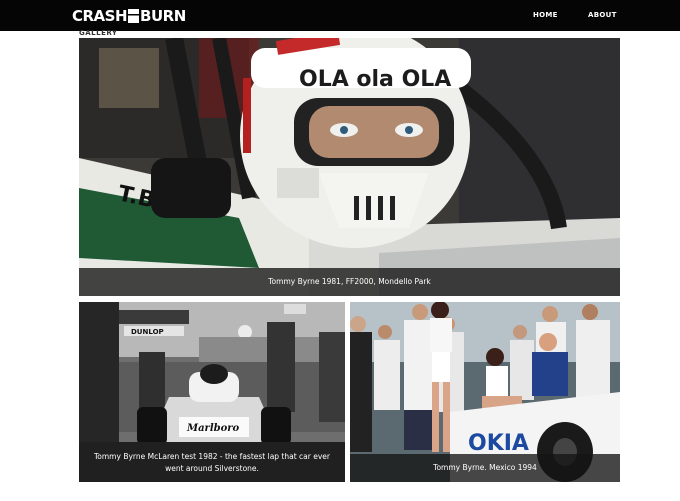  Describe the element at coordinates (485, 468) in the screenshot. I see `photo-caption: Tommy Byrne. Mexico 1994` at that location.